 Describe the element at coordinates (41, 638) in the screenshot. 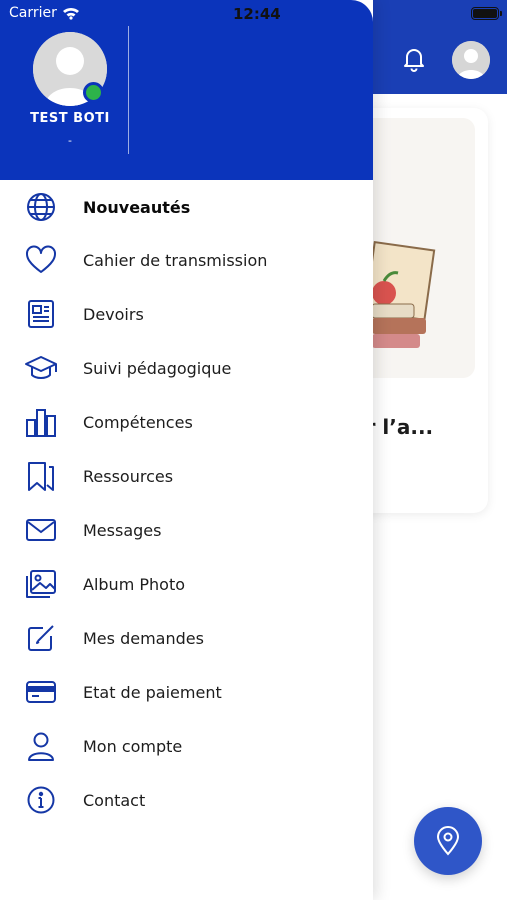

I see `edit-icon` at that location.